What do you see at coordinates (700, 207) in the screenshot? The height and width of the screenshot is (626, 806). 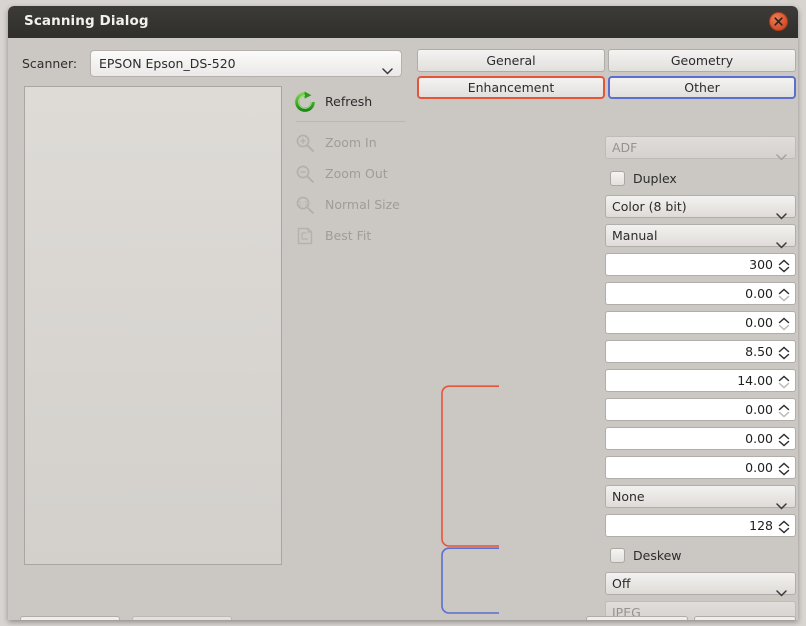 I see `image-type-select: Color (8 bit)` at bounding box center [700, 207].